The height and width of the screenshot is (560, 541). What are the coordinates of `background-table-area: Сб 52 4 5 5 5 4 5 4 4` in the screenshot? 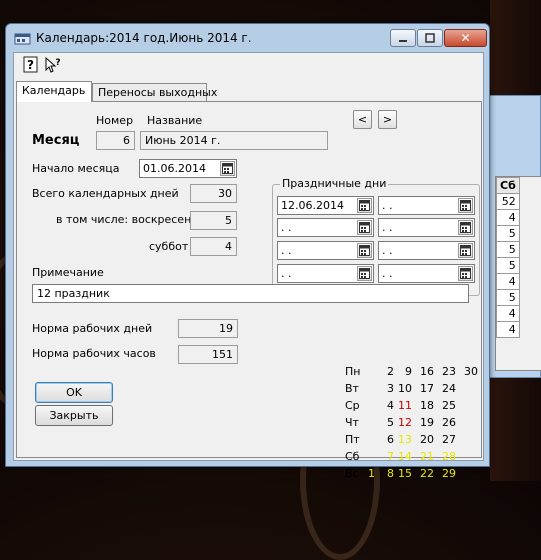 It's located at (518, 273).